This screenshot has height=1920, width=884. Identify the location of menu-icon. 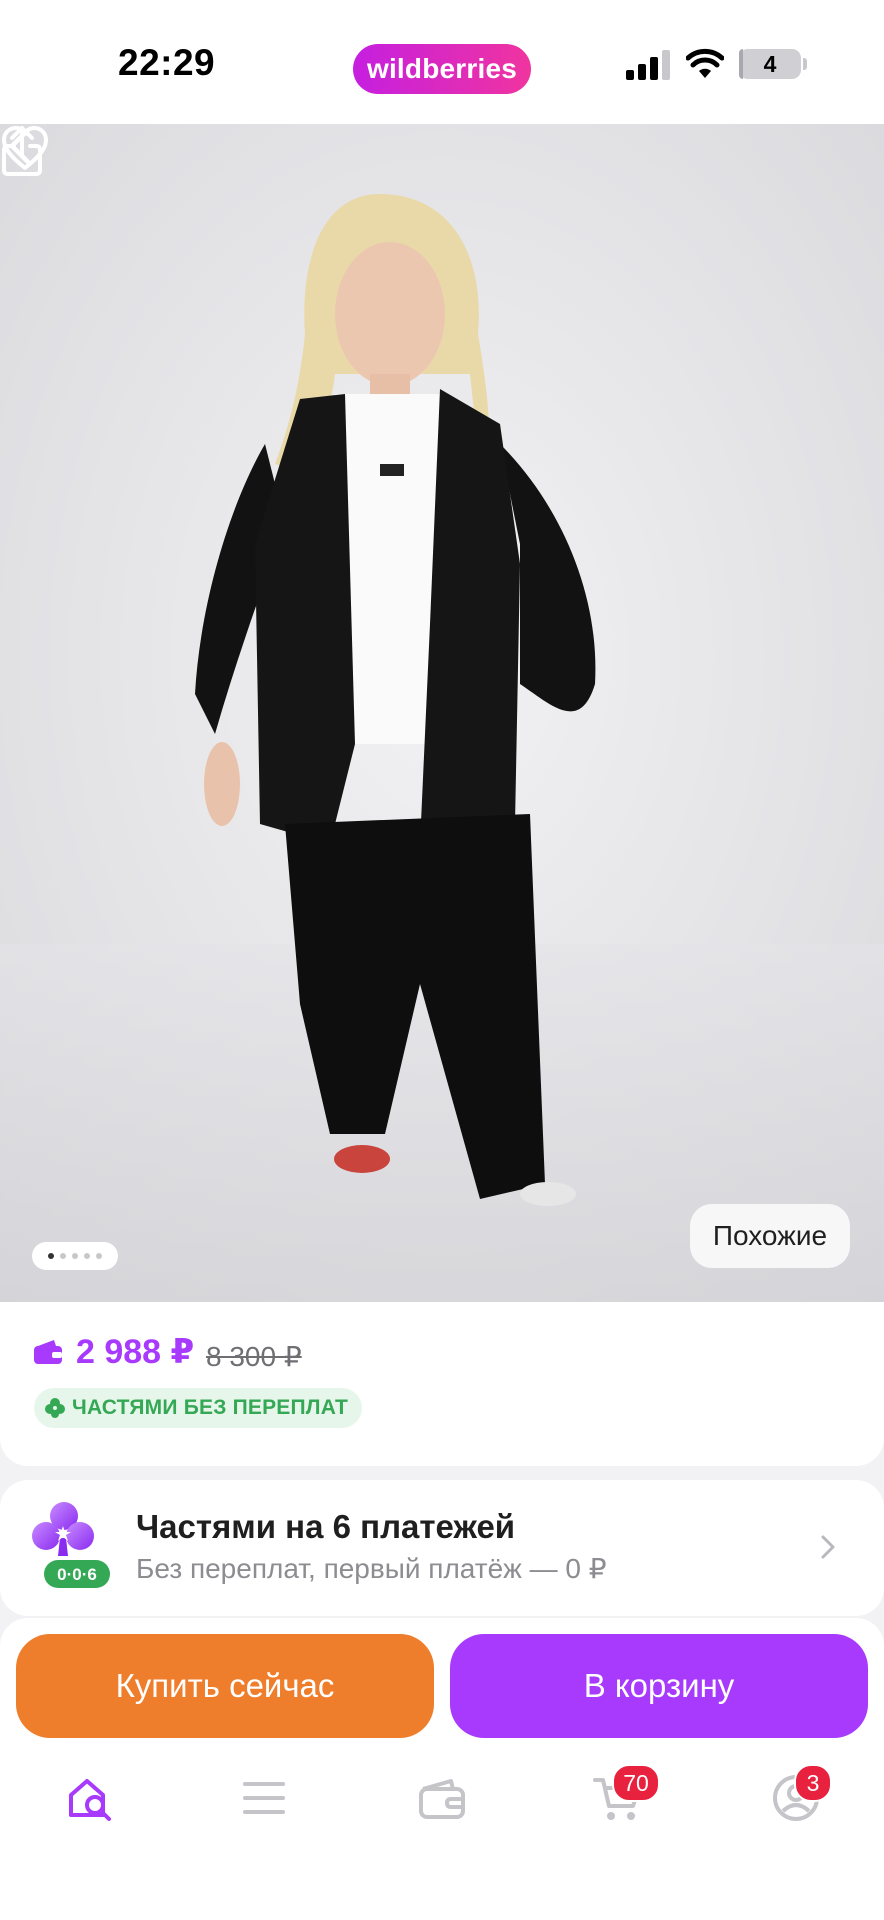
(264, 1798).